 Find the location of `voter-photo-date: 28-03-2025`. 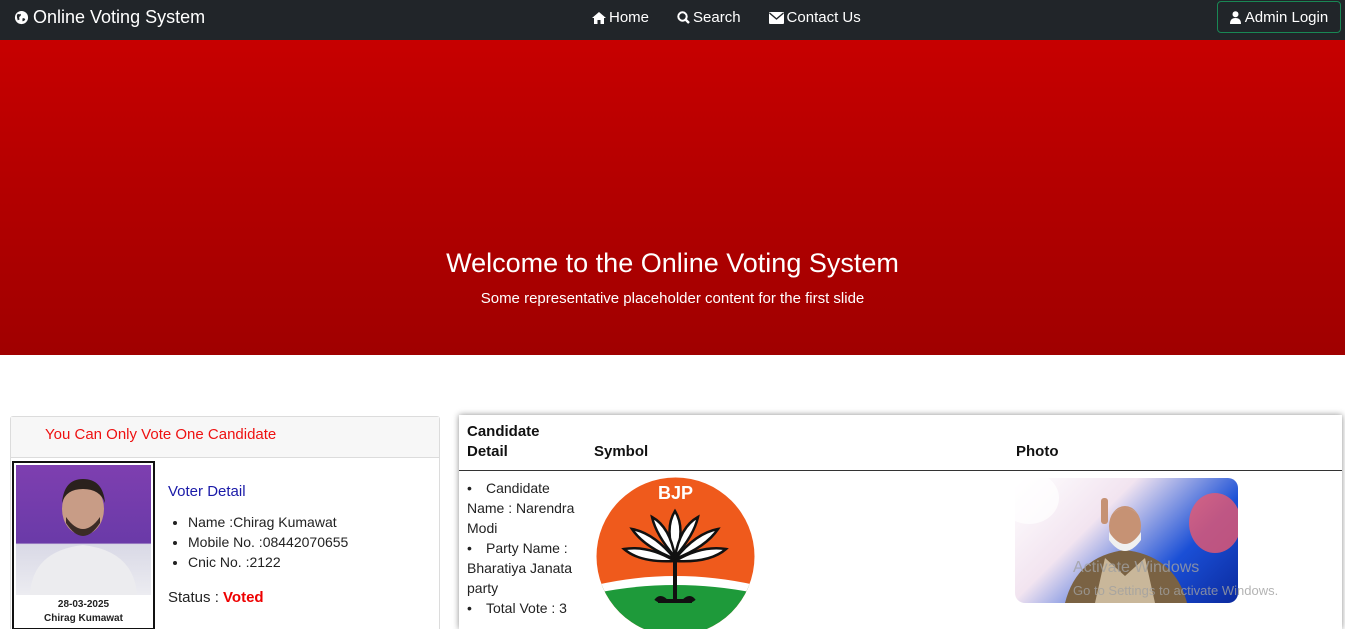

voter-photo-date: 28-03-2025 is located at coordinates (83, 604).